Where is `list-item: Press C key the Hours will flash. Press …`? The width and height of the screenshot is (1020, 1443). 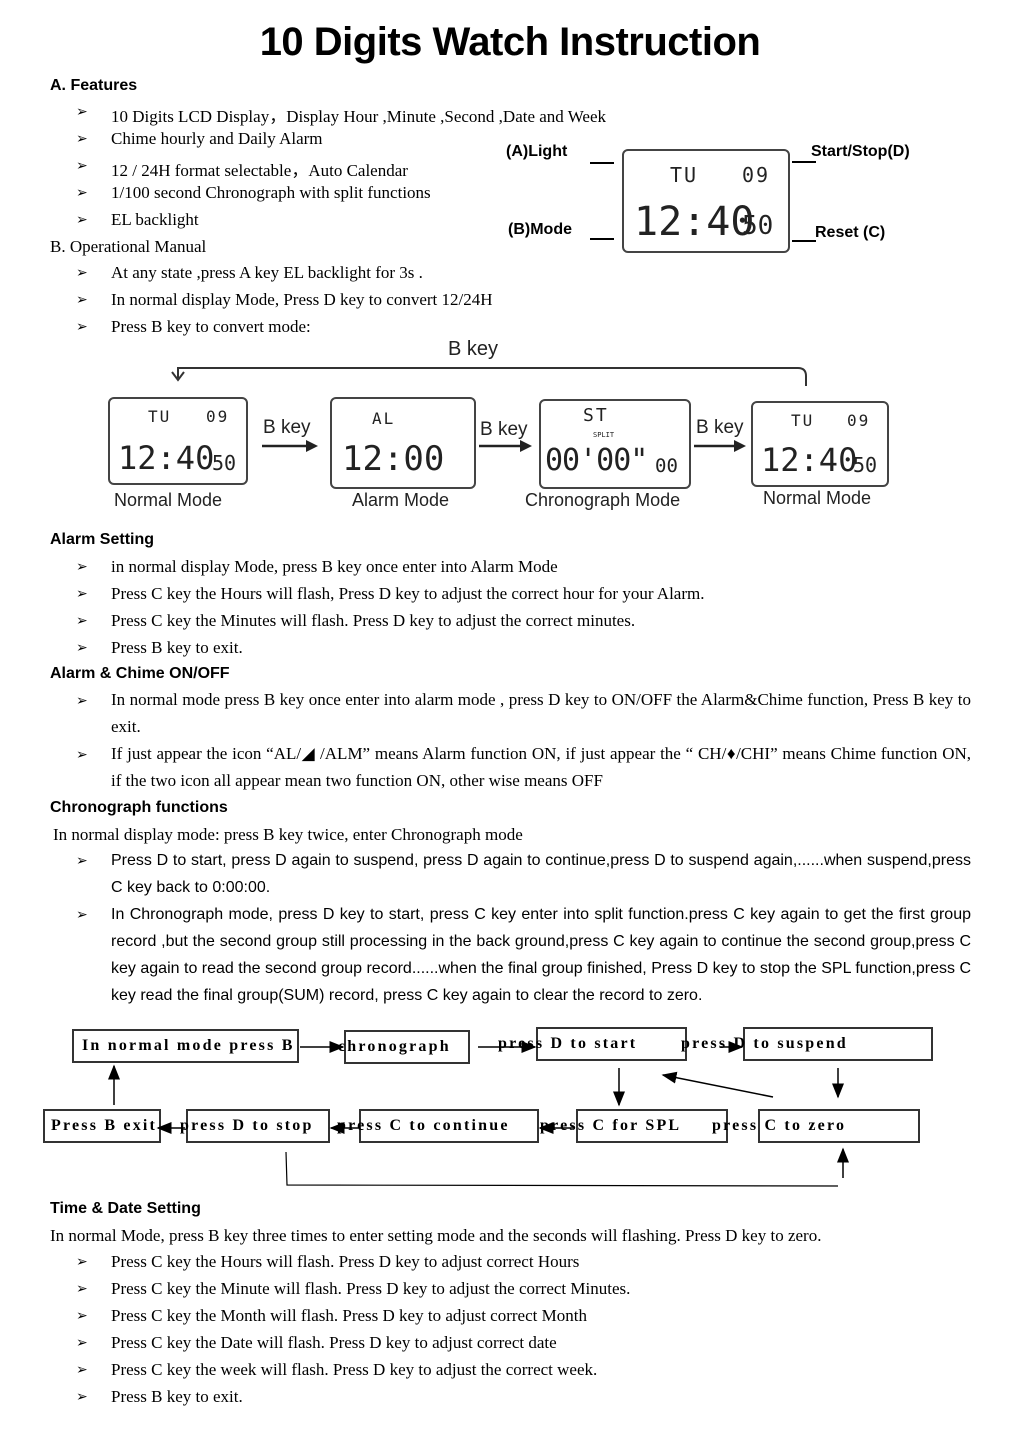
list-item: Press C key the Hours will flash. Press … is located at coordinates (345, 1261).